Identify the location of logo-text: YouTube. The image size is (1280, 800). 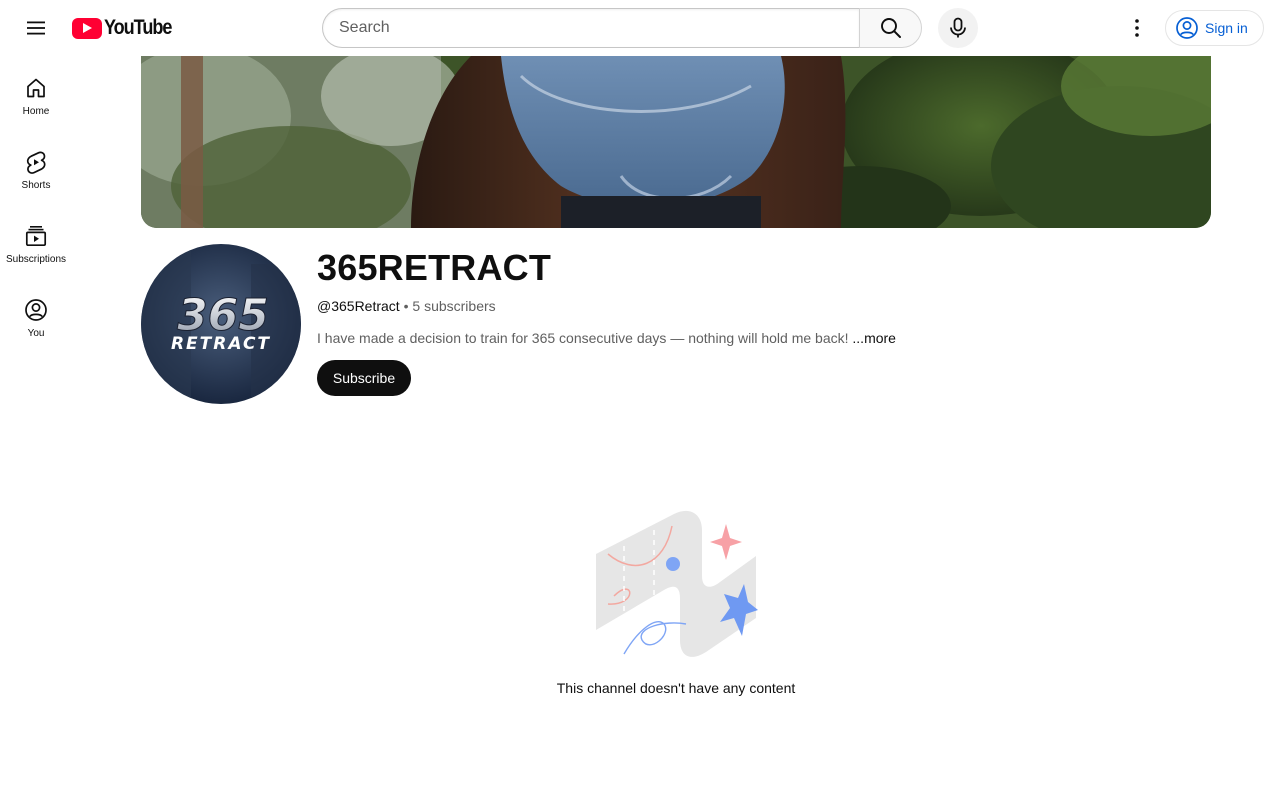
(138, 27).